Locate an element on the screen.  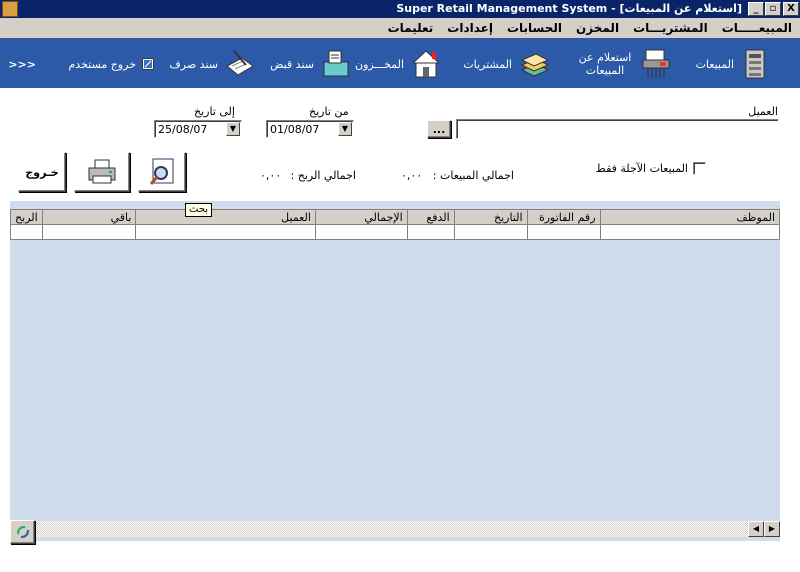
toolbar-receipt-voucher: سند قبض is located at coordinates (310, 64).